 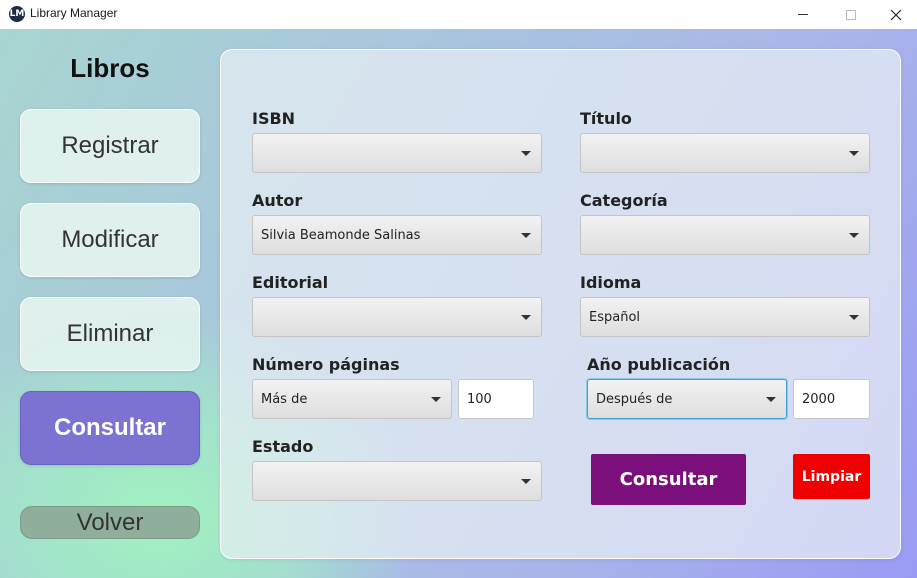 I want to click on paginas-input: 100, so click(x=496, y=399).